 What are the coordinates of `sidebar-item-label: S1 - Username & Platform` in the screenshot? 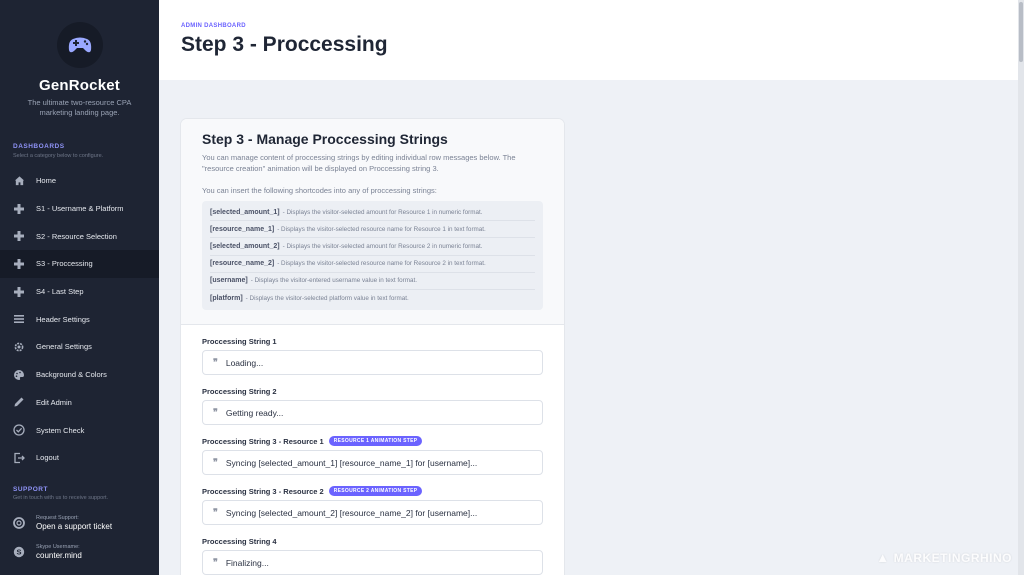 It's located at (80, 209).